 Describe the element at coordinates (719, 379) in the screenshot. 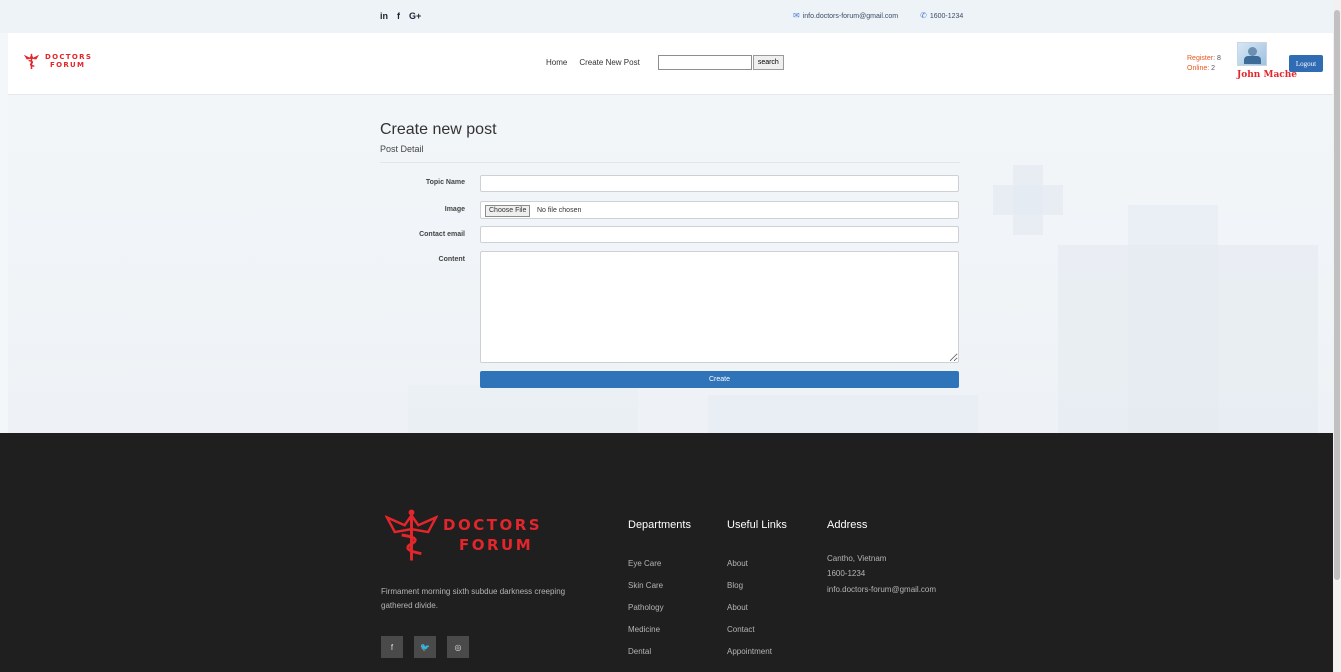

I see `create-button: Create` at that location.